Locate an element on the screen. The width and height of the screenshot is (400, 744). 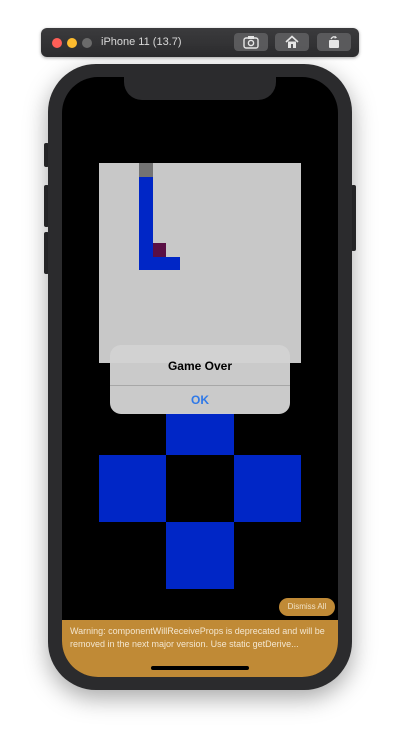
dpad-up-button is located at coordinates (200, 434).